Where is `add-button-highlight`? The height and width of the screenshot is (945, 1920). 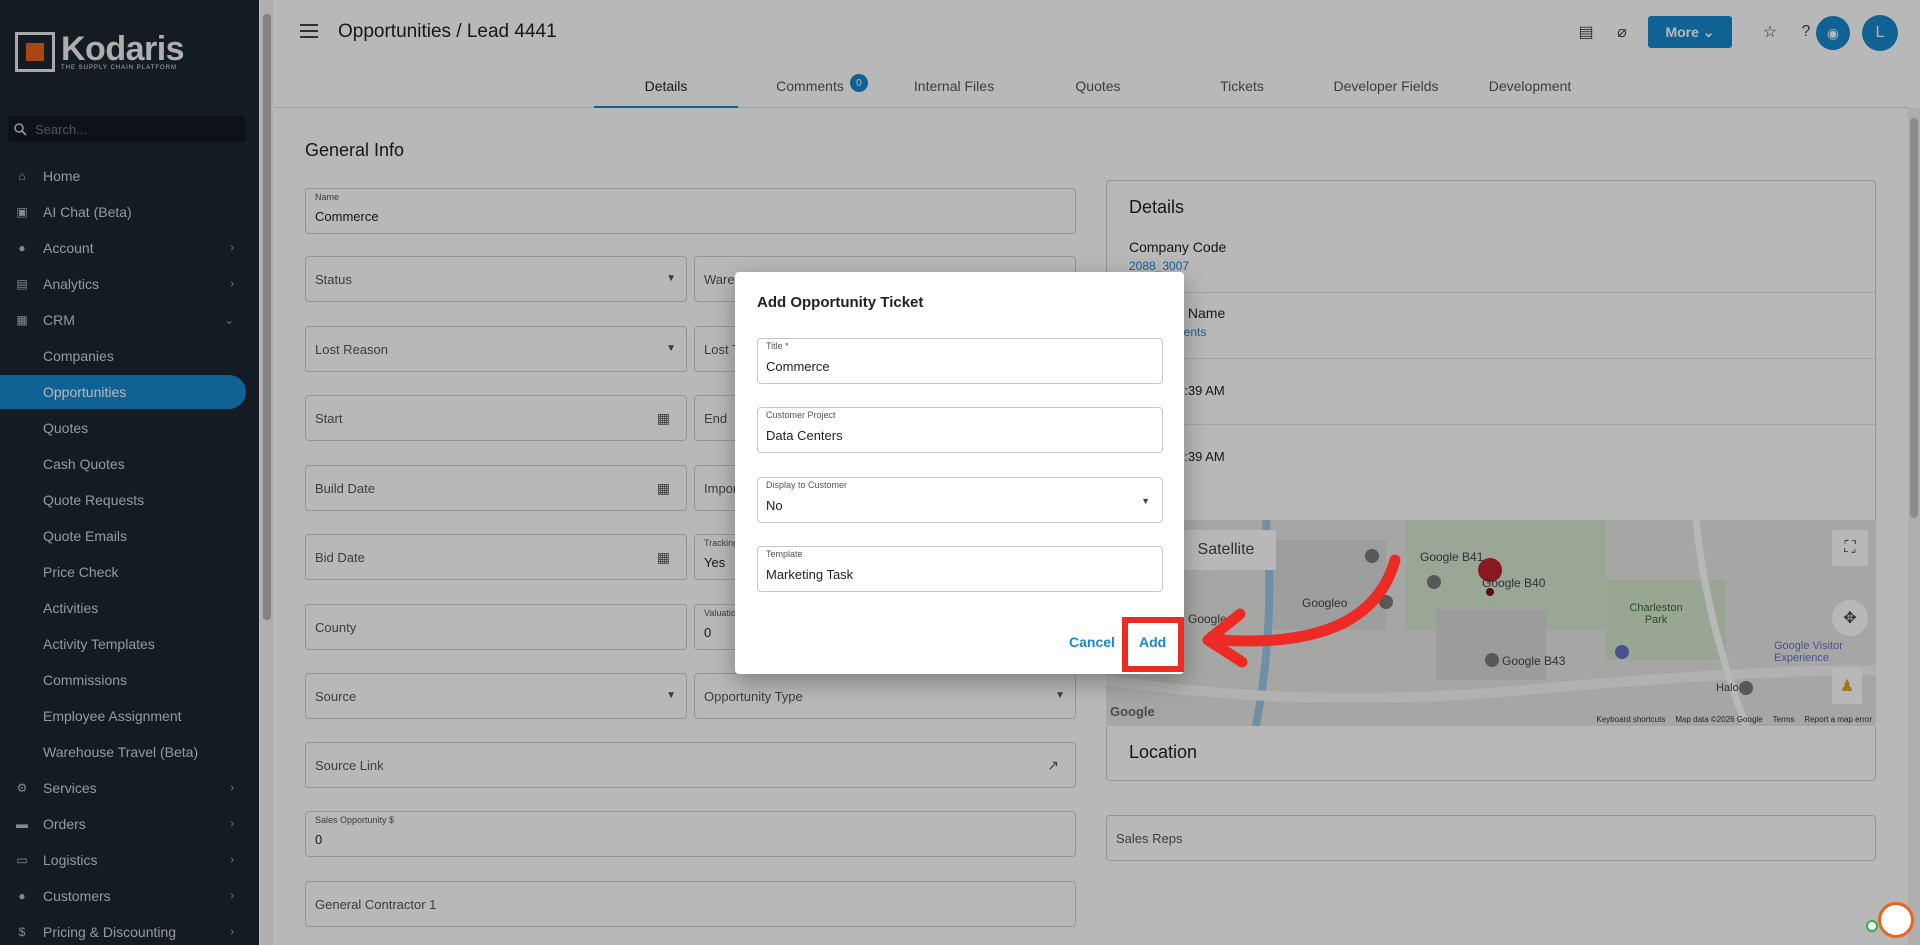 add-button-highlight is located at coordinates (1153, 644).